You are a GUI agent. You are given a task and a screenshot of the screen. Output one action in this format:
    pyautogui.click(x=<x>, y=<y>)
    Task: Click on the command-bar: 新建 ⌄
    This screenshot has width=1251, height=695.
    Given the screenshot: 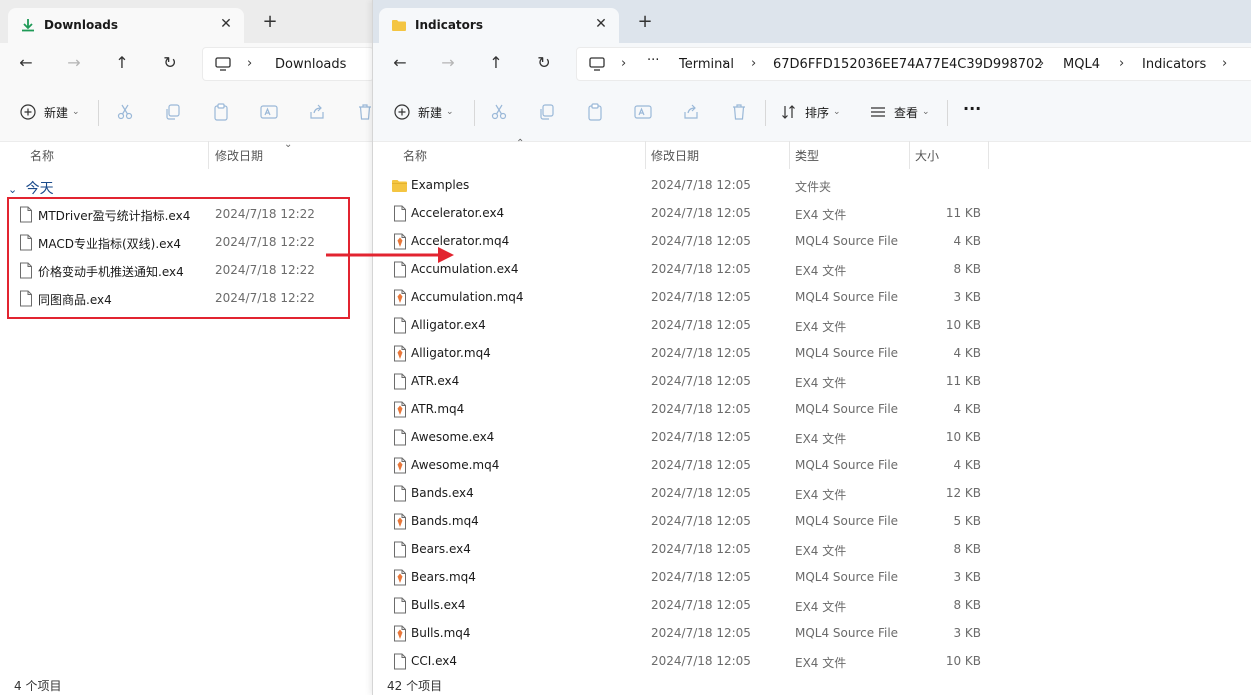 What is the action you would take?
    pyautogui.click(x=812, y=112)
    